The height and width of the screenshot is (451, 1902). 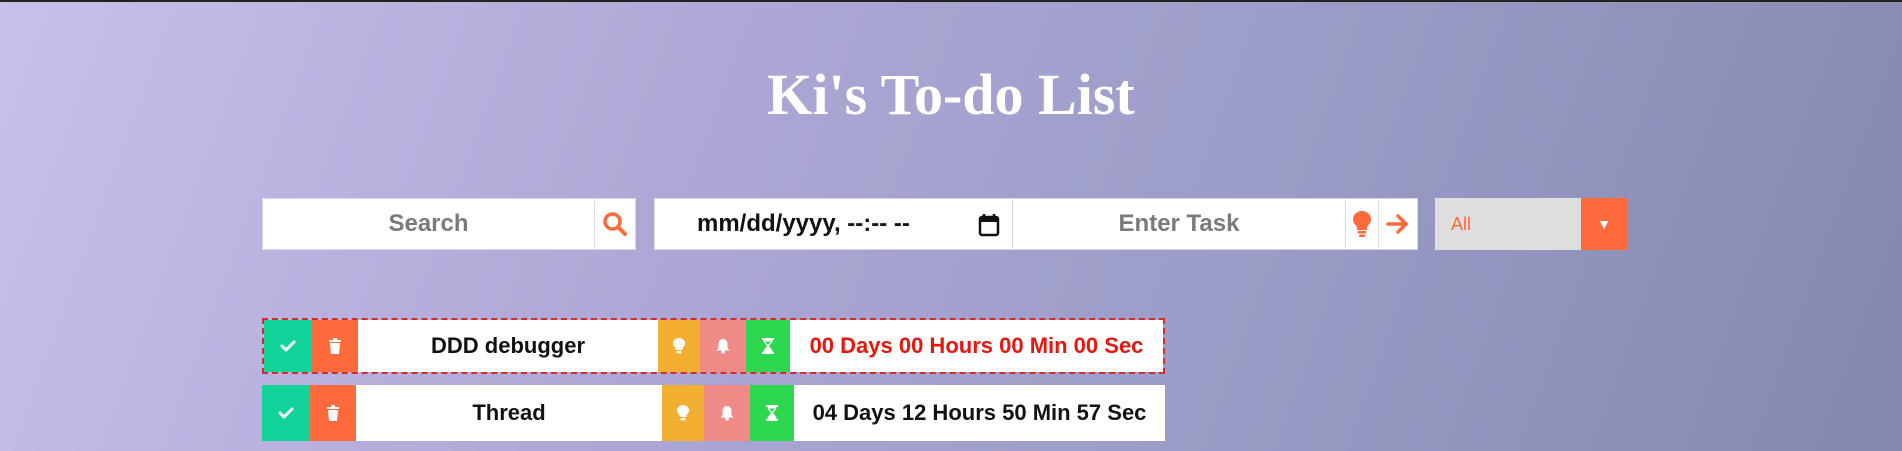 I want to click on datetime-placeholder: mm/dd/yyyy, --:-- --, so click(x=803, y=223).